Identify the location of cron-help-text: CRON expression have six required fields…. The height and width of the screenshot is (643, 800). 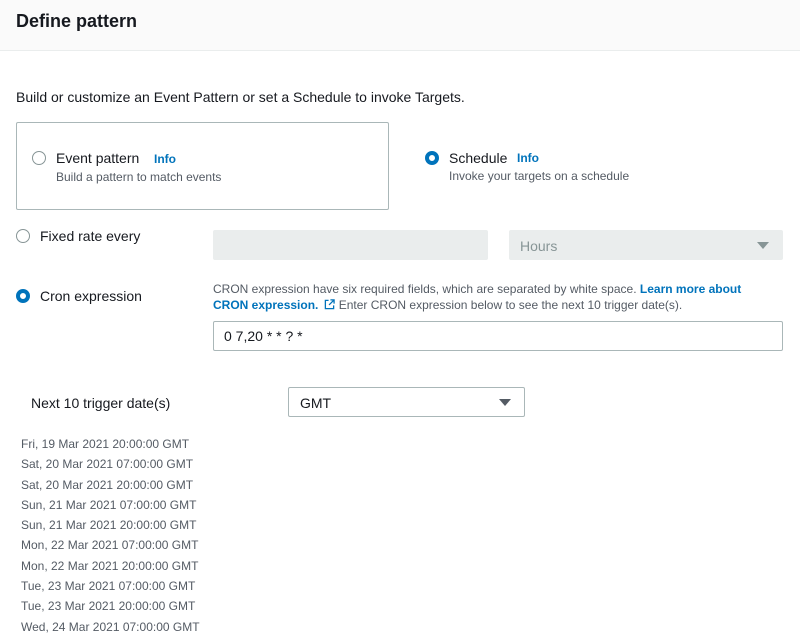
(493, 297).